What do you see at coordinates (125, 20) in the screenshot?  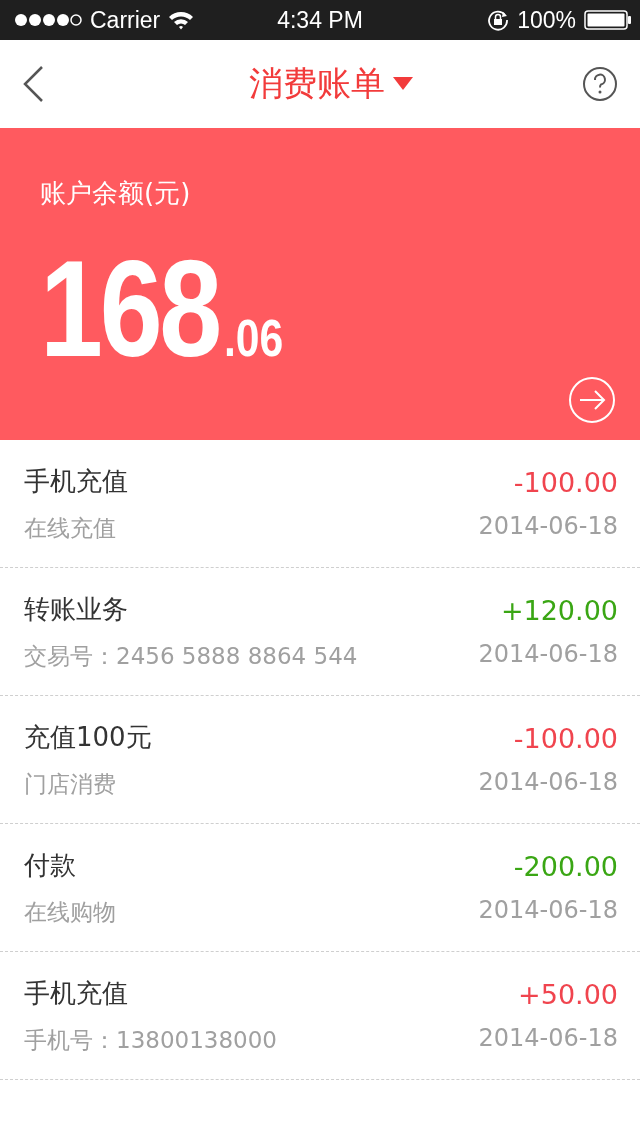 I see `carrier-name: Carrier` at bounding box center [125, 20].